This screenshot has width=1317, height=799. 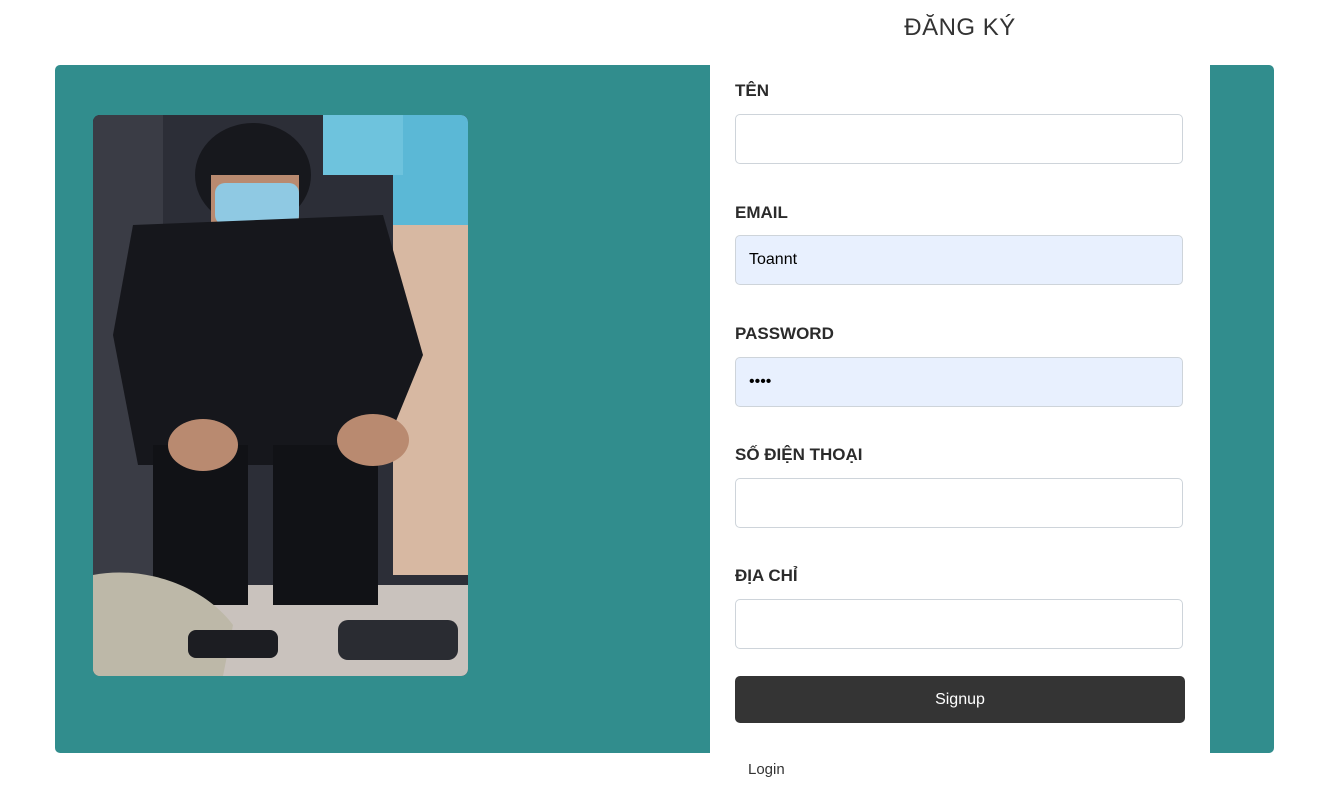 I want to click on phone-label: SỐ ĐIỆN THOẠI, so click(x=799, y=454).